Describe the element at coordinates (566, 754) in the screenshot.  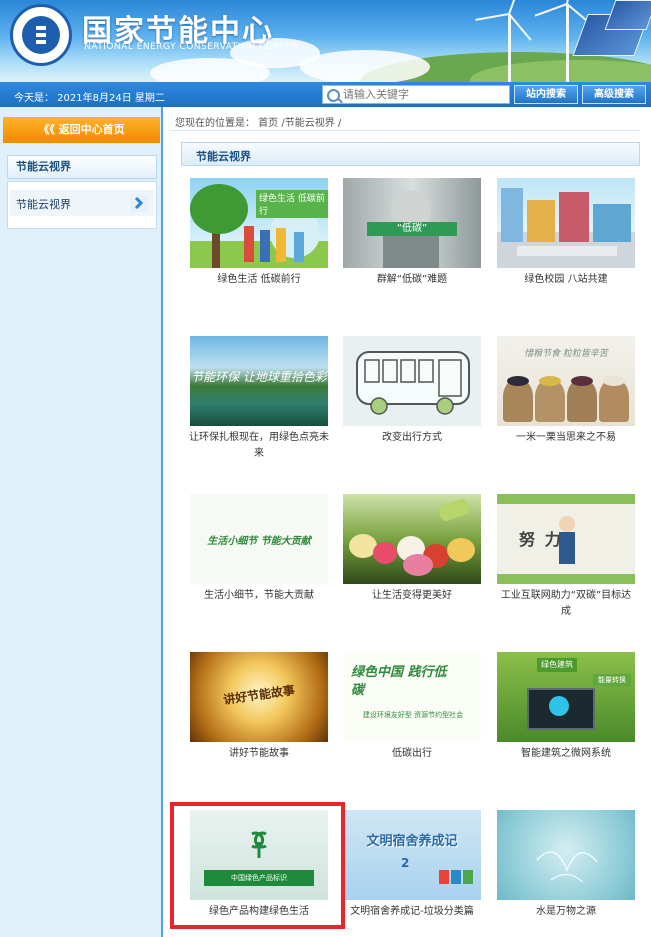
I see `video-title: 智能建筑之微网系统` at that location.